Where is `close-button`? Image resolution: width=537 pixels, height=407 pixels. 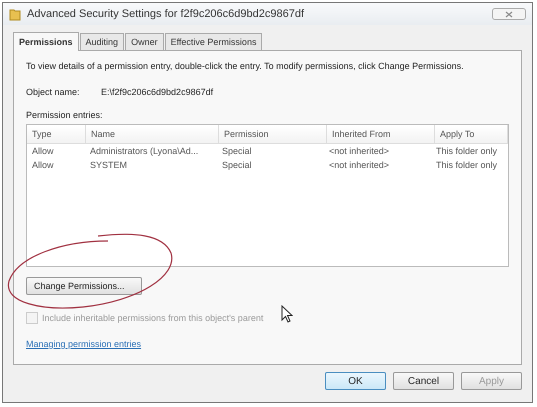
close-button is located at coordinates (509, 14).